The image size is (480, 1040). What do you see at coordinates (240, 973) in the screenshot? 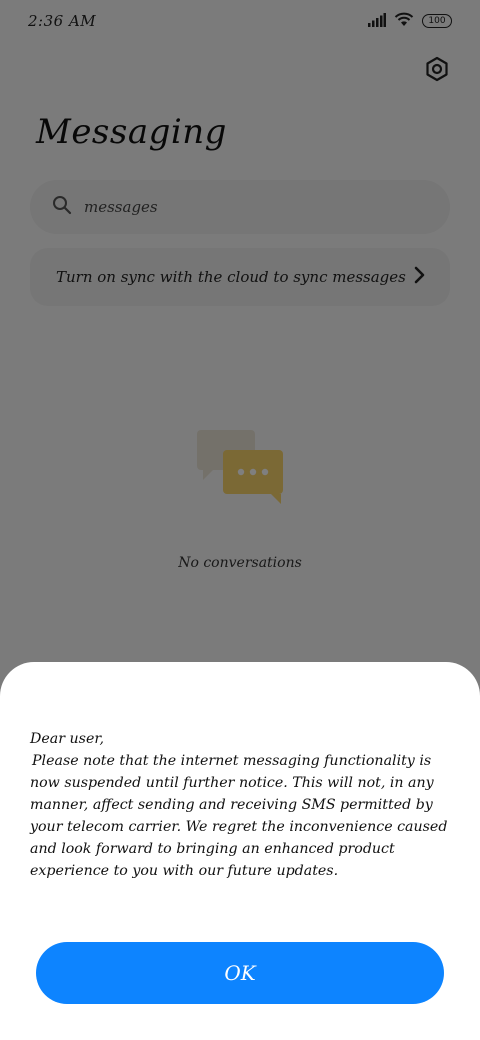
I see `ok-button: OK` at bounding box center [240, 973].